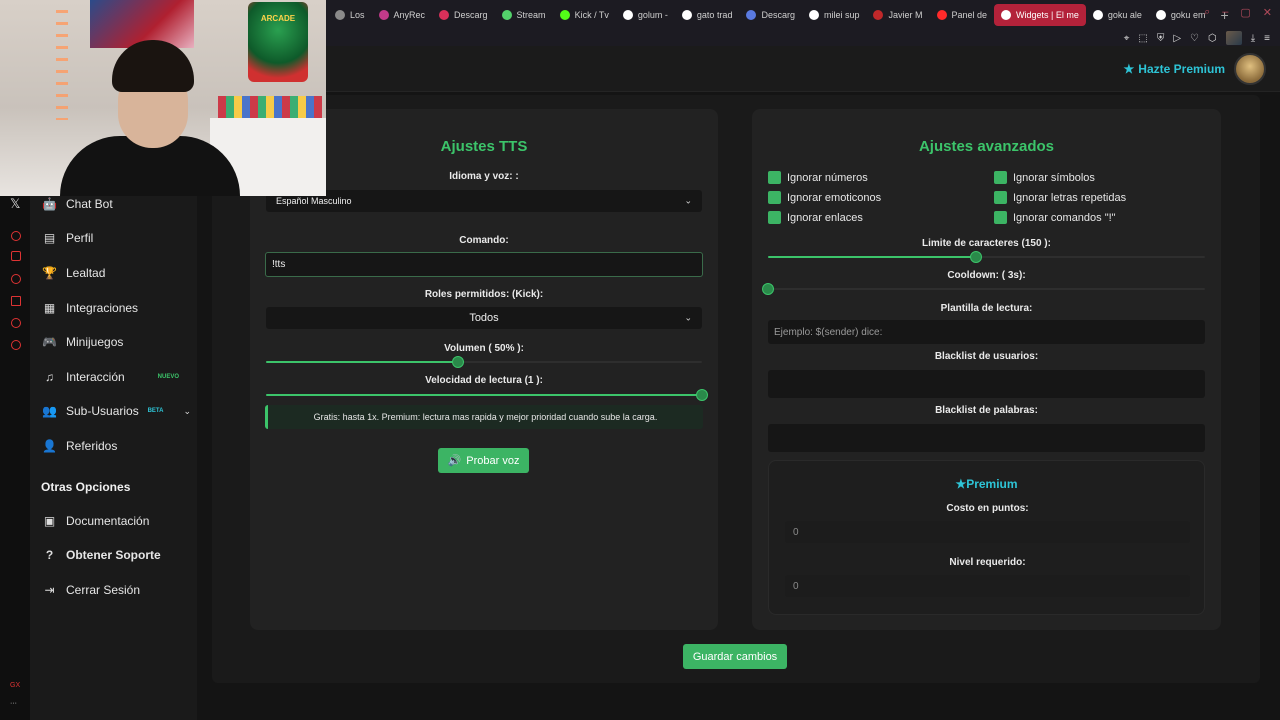  What do you see at coordinates (987, 586) in the screenshot?
I see `level-input: 0` at bounding box center [987, 586].